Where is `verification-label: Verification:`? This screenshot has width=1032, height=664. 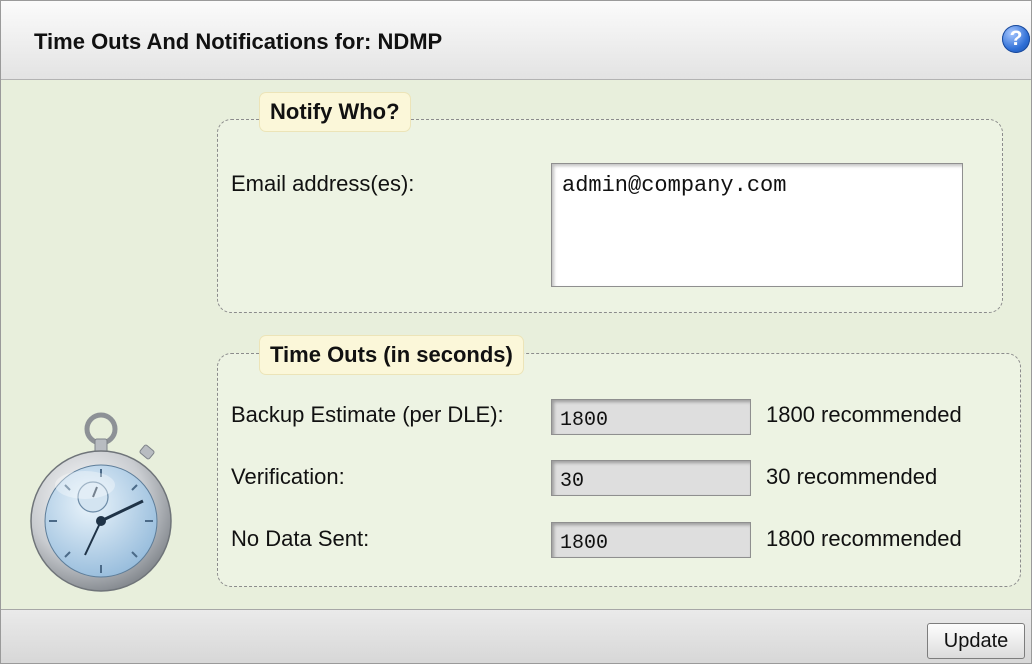
verification-label: Verification: is located at coordinates (288, 476).